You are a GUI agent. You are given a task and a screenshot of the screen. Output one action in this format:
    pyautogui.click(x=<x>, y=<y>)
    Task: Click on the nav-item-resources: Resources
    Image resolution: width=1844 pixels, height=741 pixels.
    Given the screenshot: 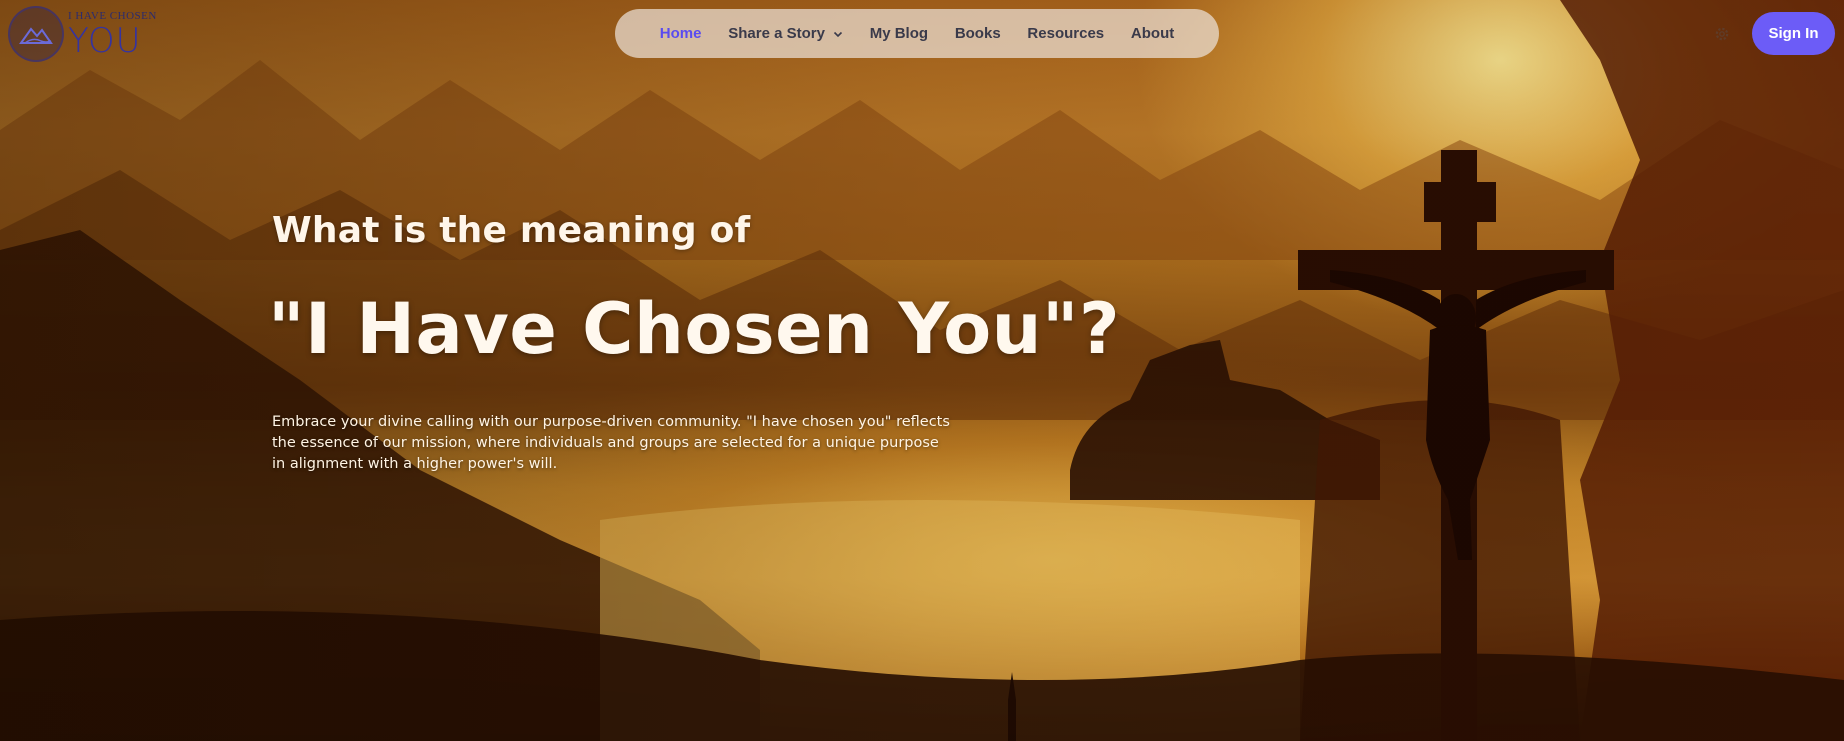 What is the action you would take?
    pyautogui.click(x=1065, y=33)
    